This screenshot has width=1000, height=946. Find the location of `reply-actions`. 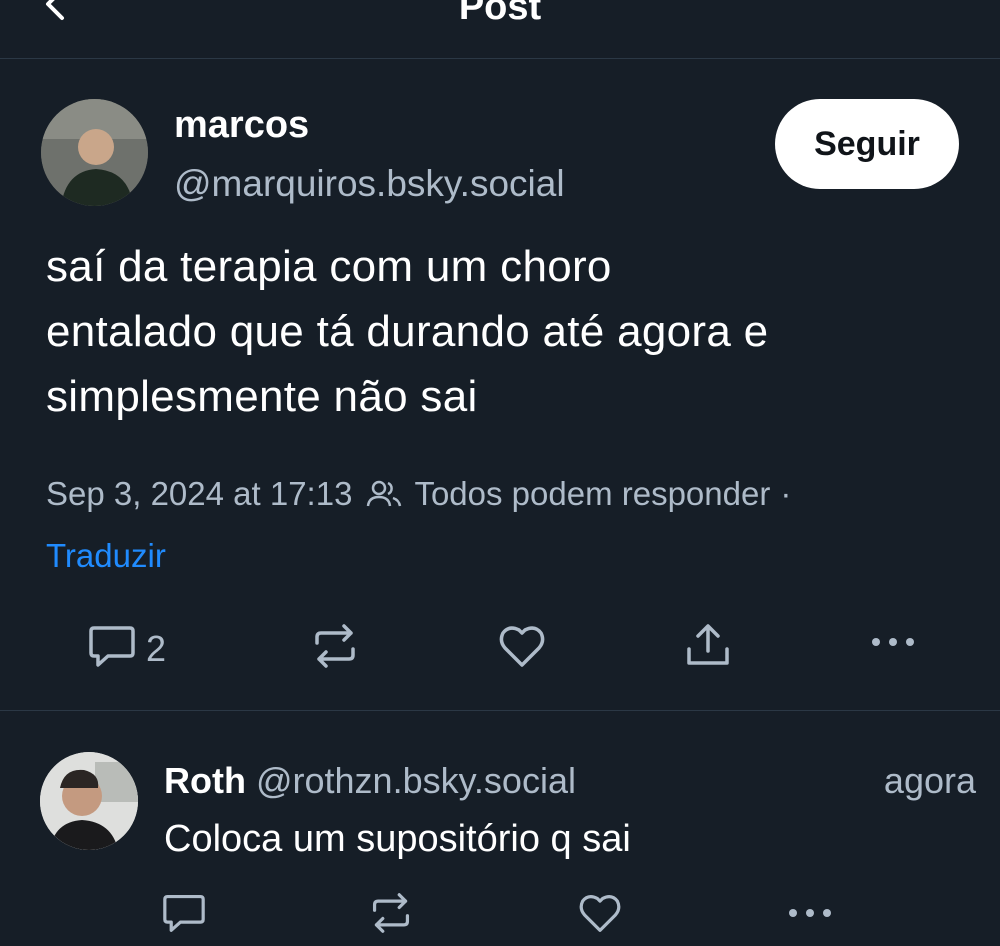

reply-actions is located at coordinates (500, 915).